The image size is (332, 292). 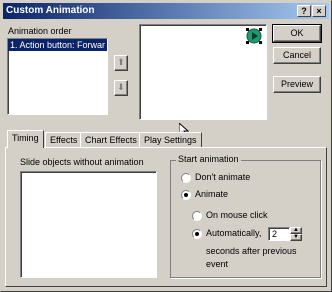 I want to click on animation-order-item: 1. Action button: Forwar, so click(x=57, y=45).